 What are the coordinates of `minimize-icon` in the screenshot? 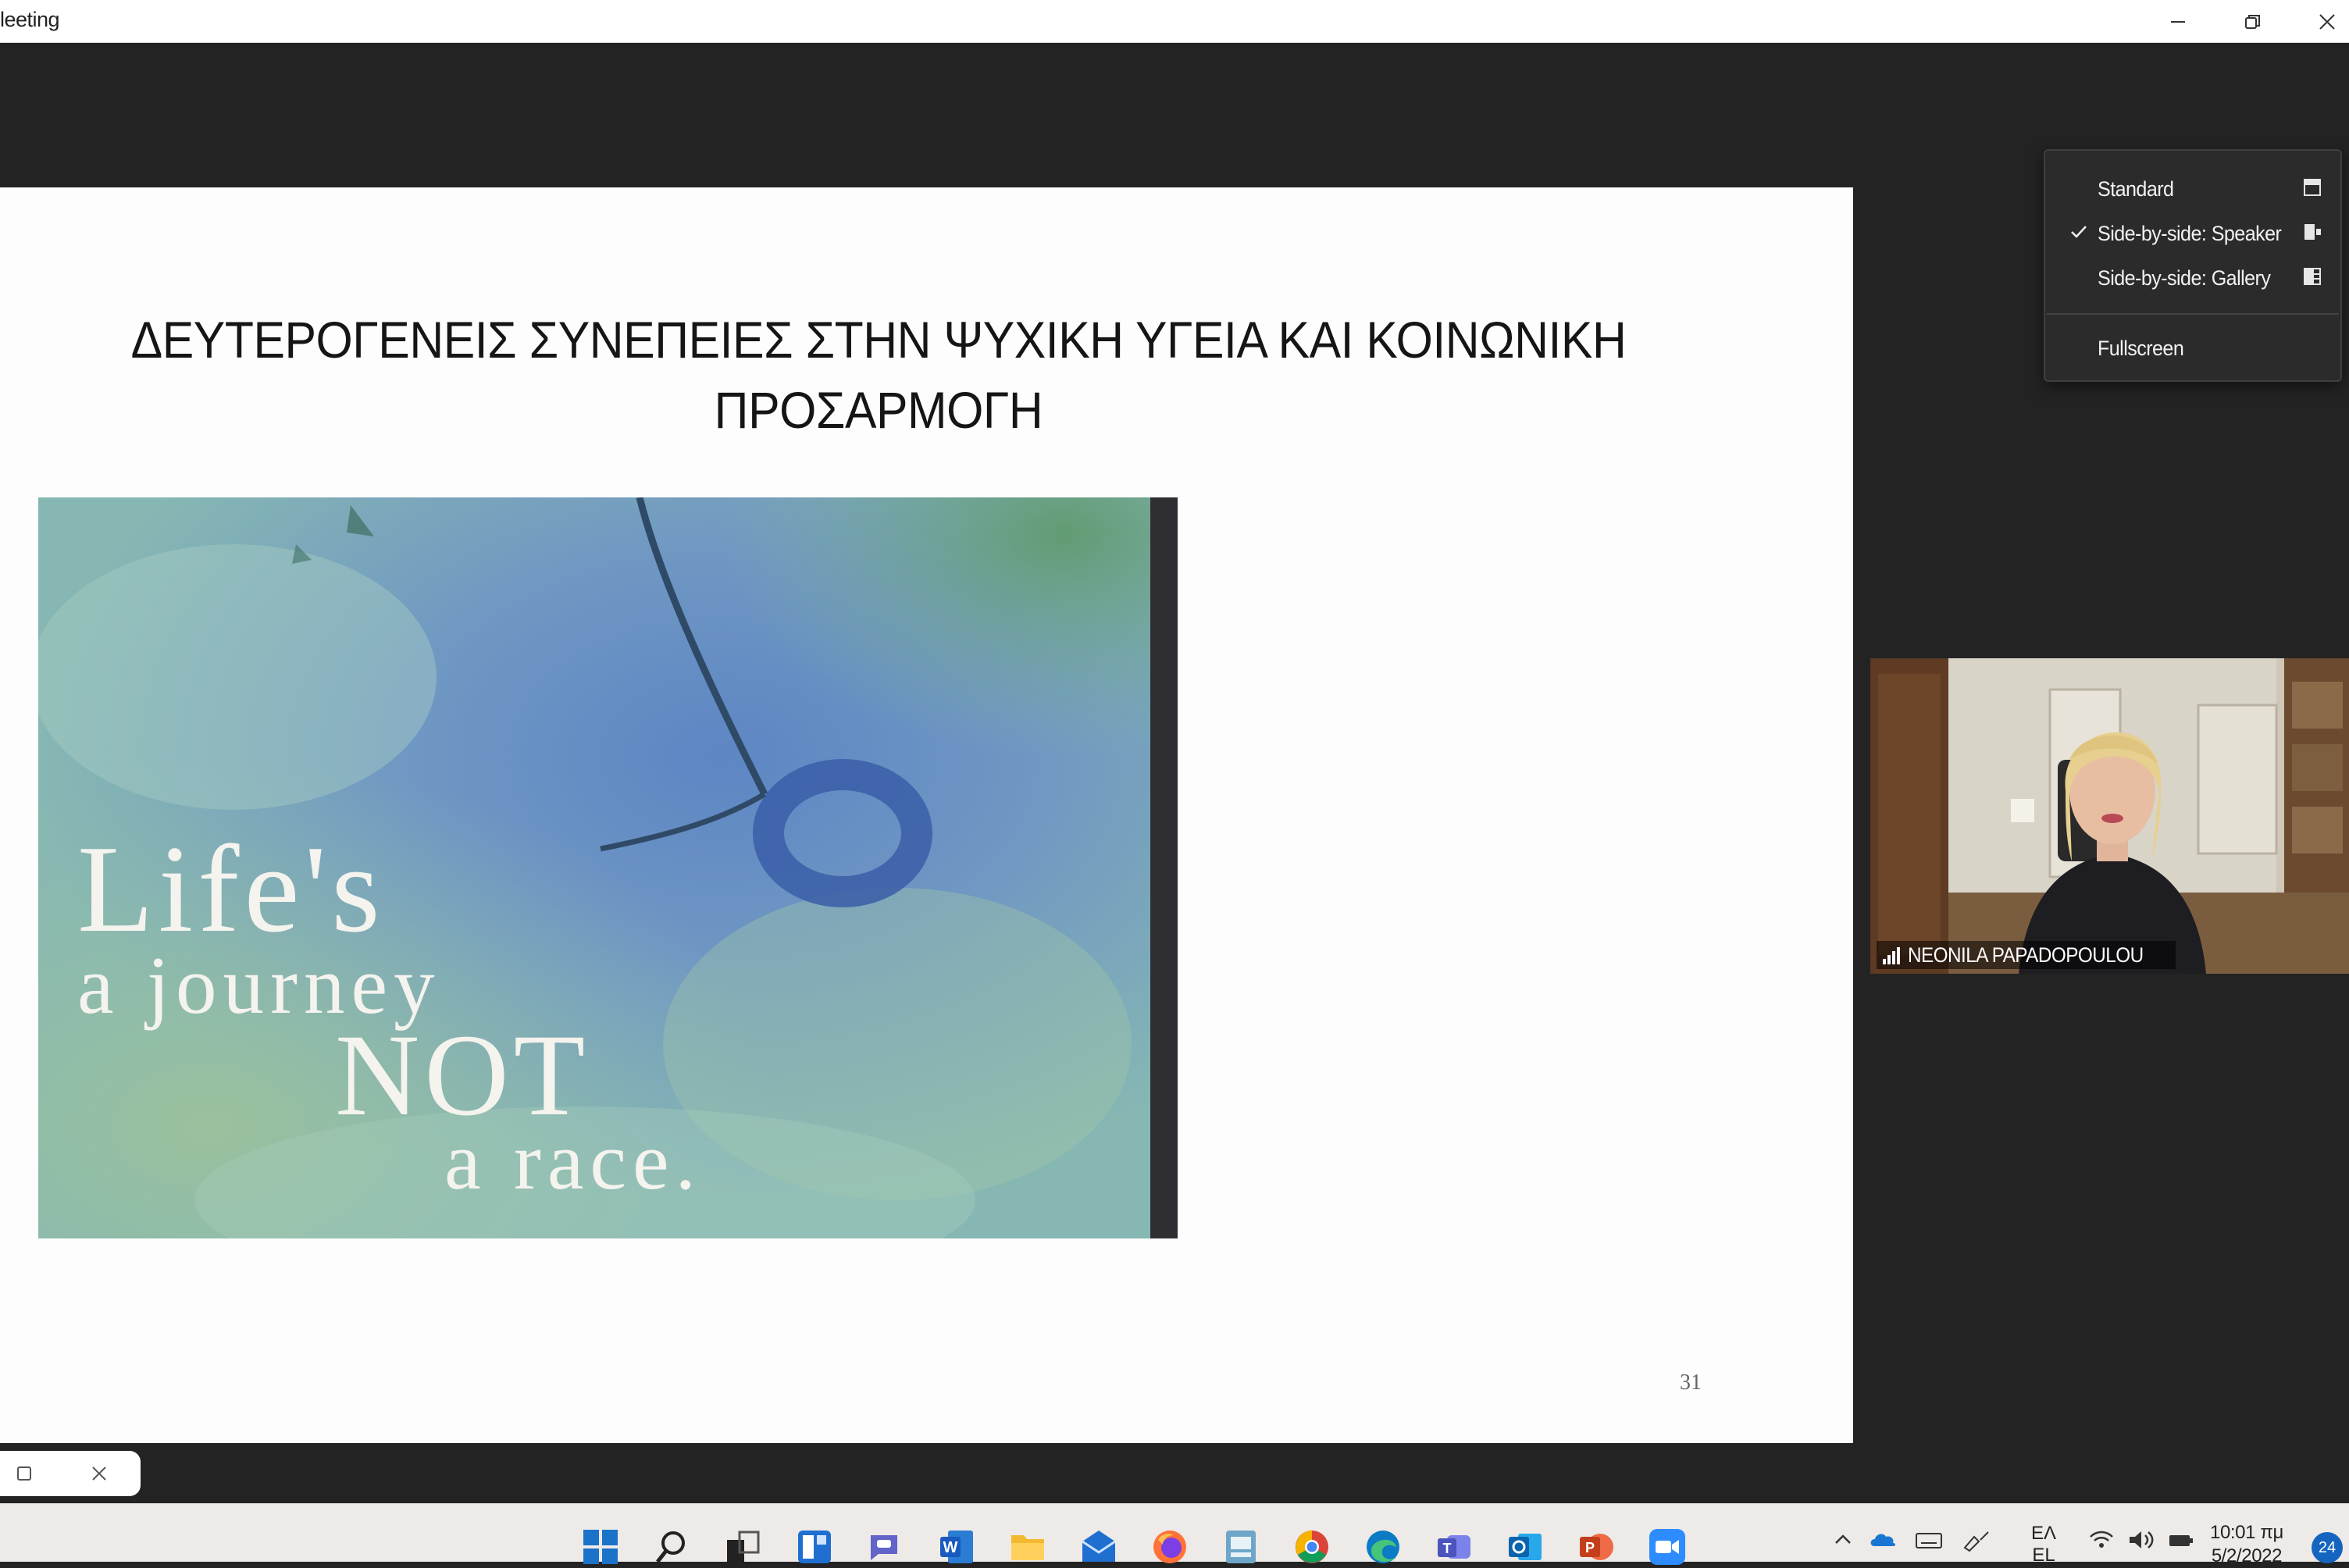 It's located at (2178, 21).